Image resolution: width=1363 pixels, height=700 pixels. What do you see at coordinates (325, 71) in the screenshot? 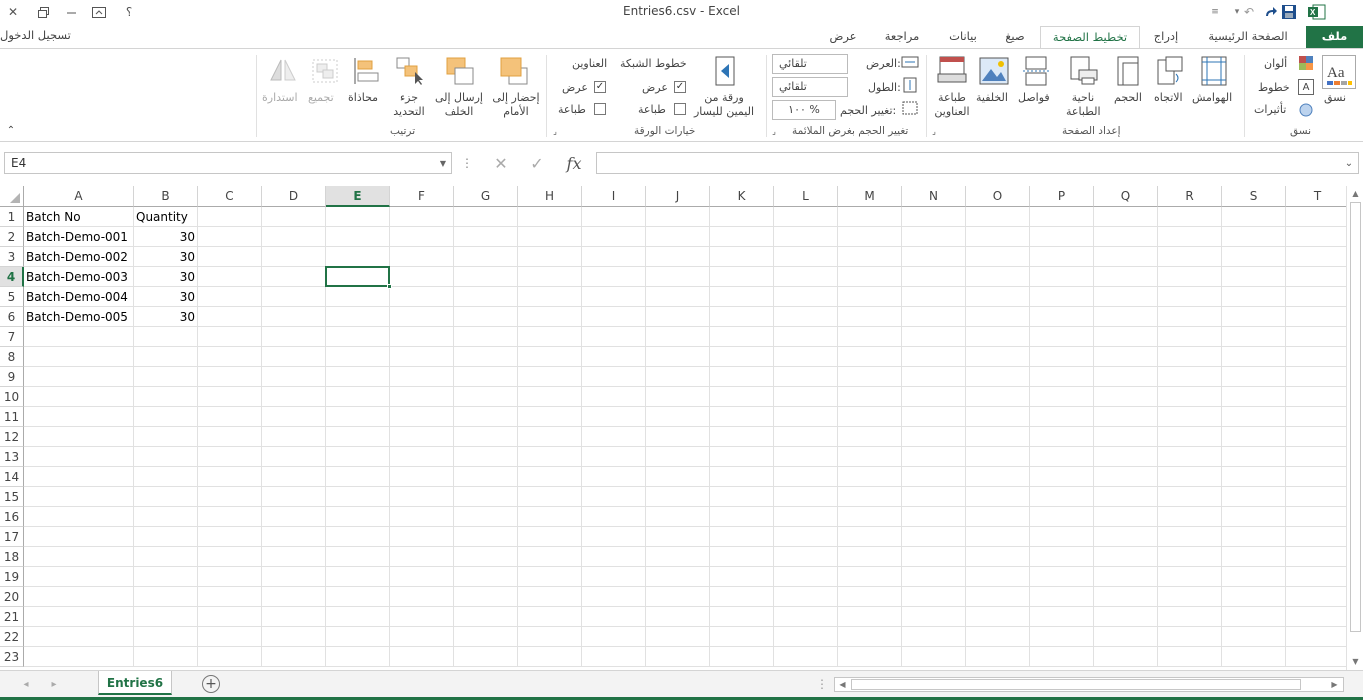
I see `group-objects-icon` at bounding box center [325, 71].